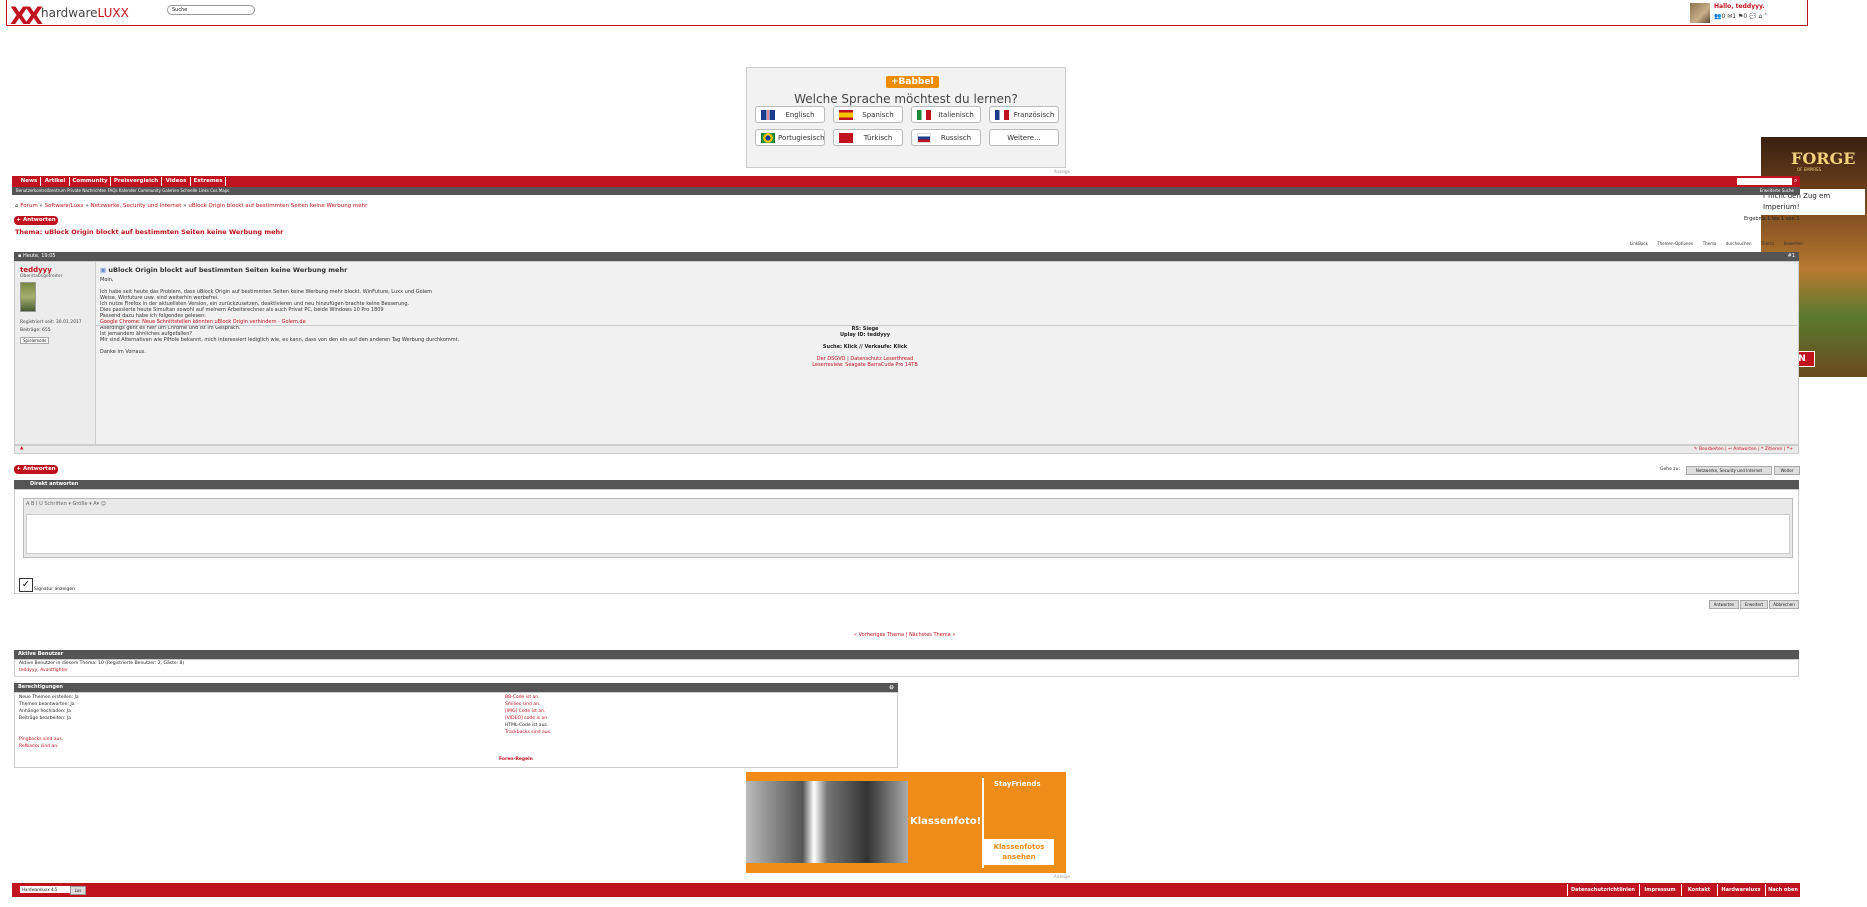 The width and height of the screenshot is (1867, 907). What do you see at coordinates (1790, 449) in the screenshot?
I see `multiquote-icon: ❞+` at bounding box center [1790, 449].